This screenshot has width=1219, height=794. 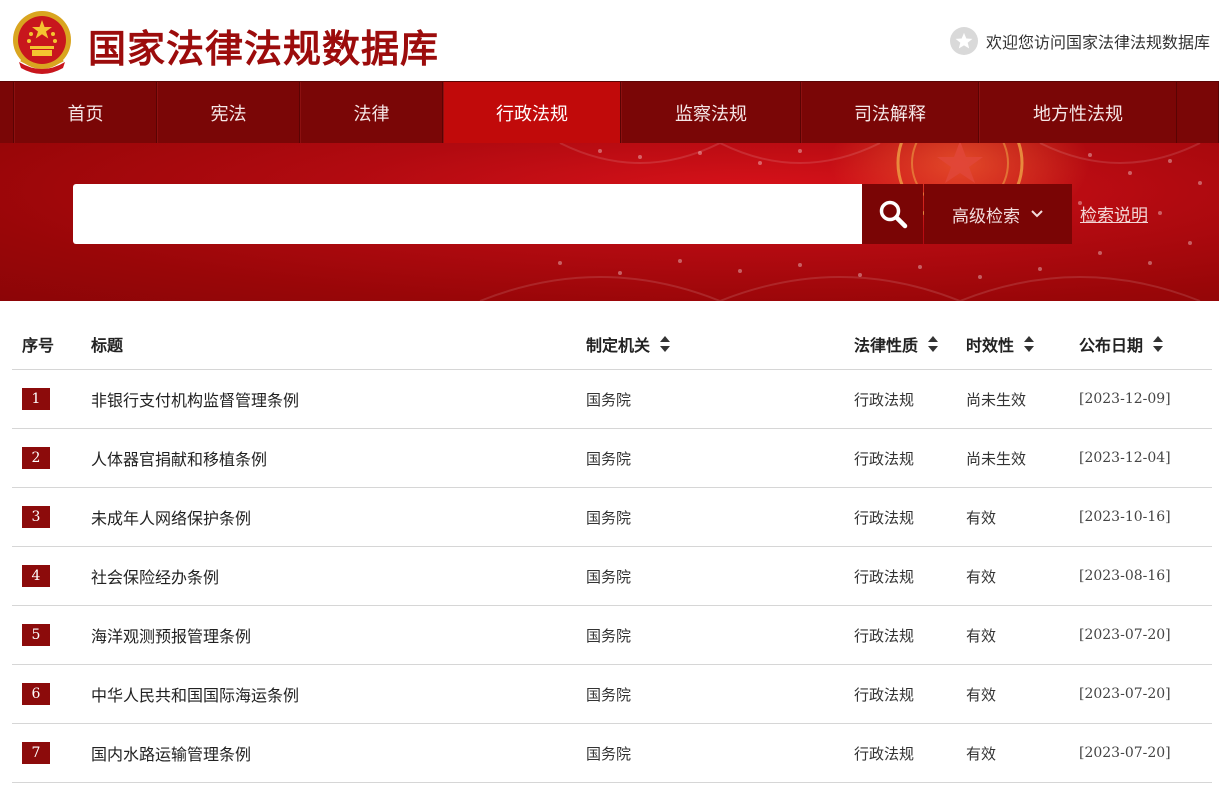 What do you see at coordinates (990, 345) in the screenshot?
I see `header-validity-label: 时效性` at bounding box center [990, 345].